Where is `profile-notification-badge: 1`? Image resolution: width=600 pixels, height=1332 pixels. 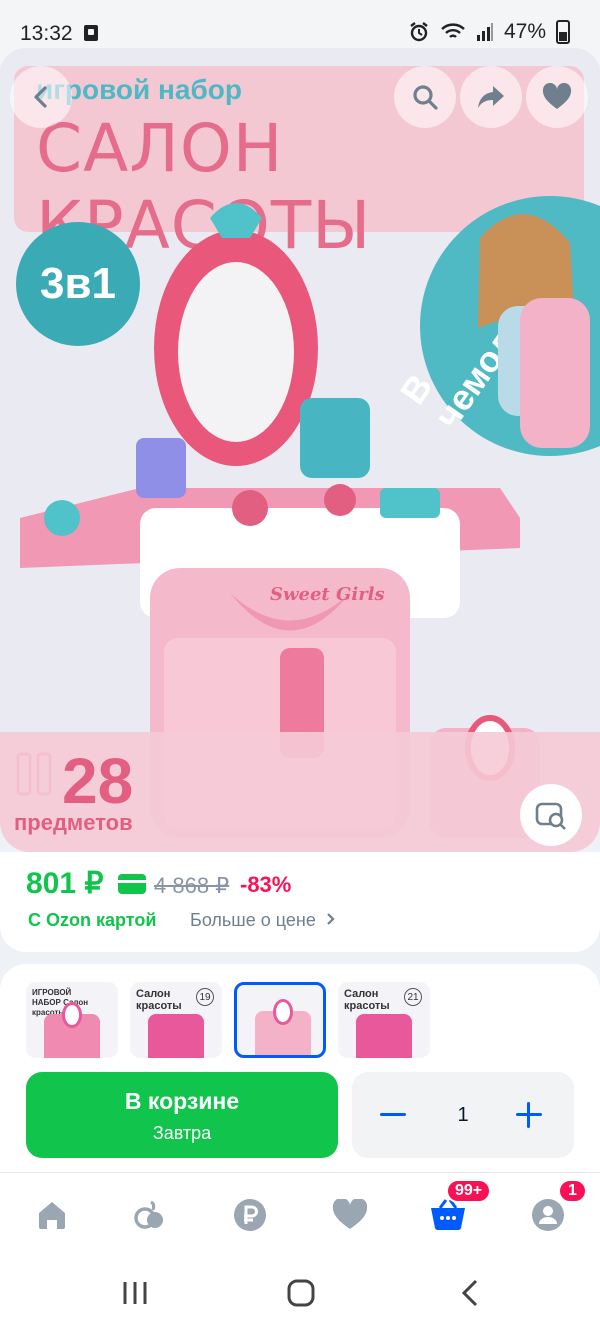 profile-notification-badge: 1 is located at coordinates (572, 1191).